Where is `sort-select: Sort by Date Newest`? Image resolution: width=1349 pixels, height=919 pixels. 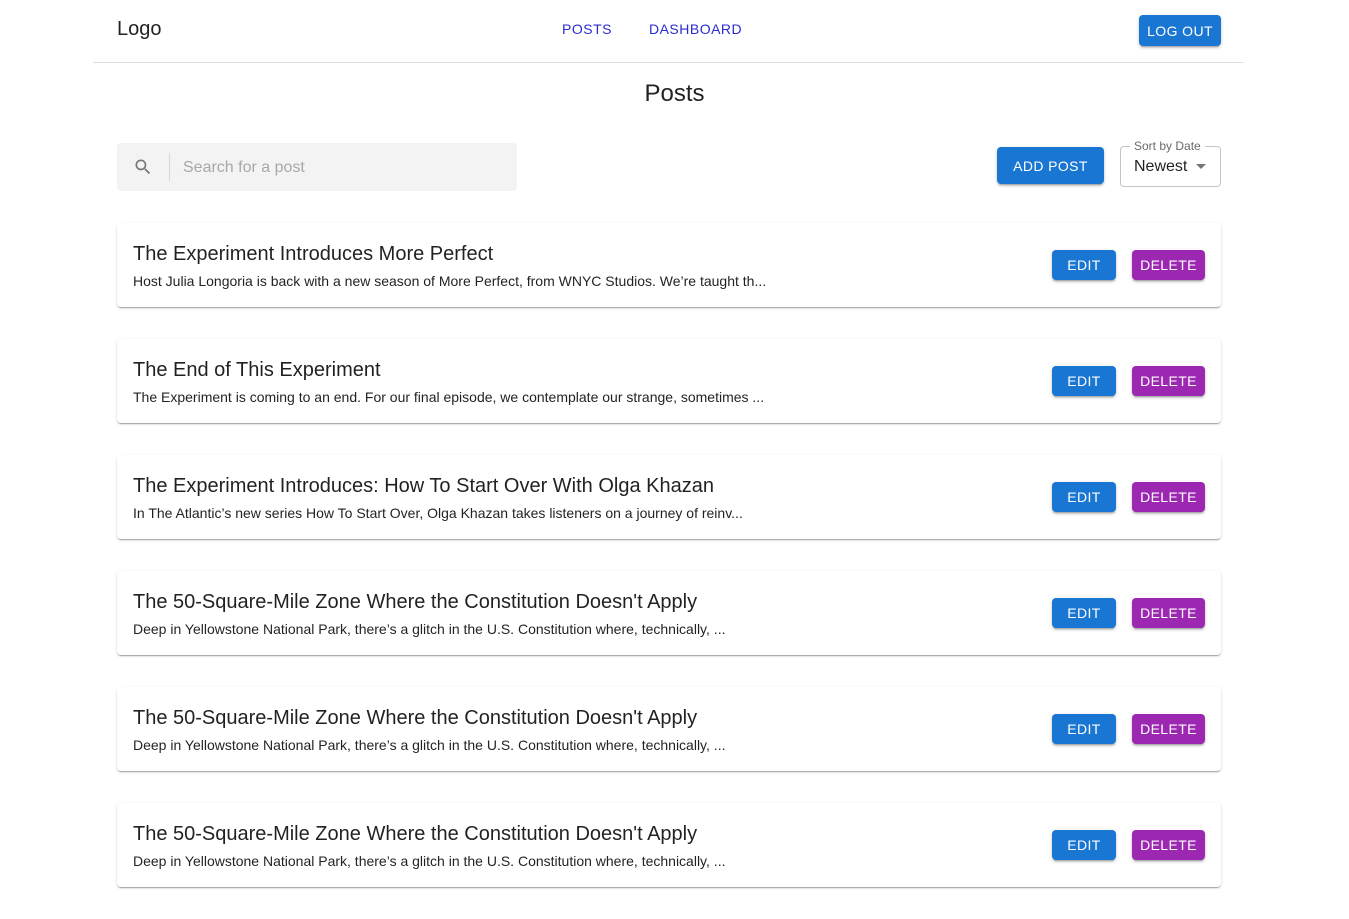
sort-select: Sort by Date Newest is located at coordinates (1170, 163).